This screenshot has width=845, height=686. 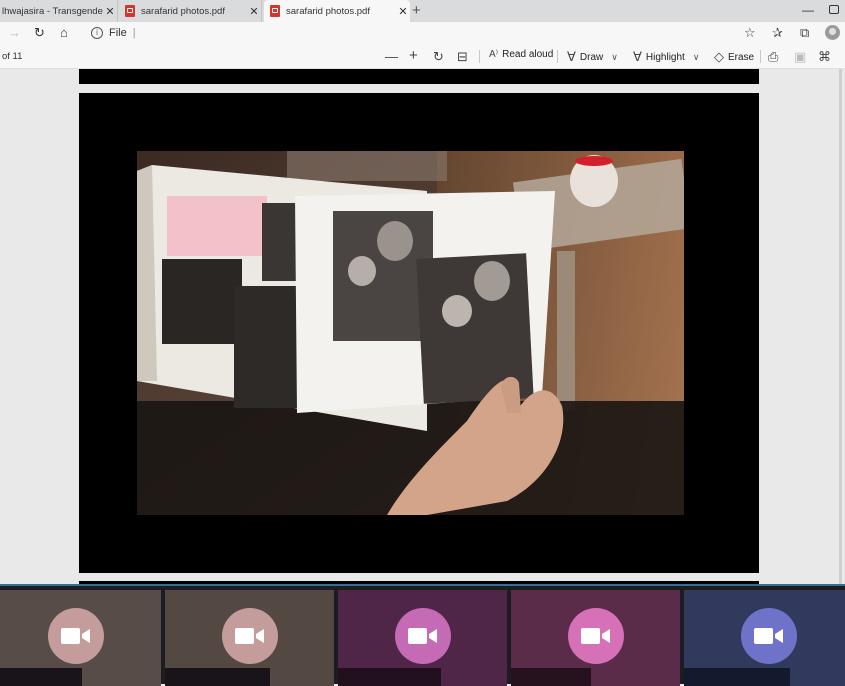 I want to click on home-icon: ⌂, so click(x=64, y=32).